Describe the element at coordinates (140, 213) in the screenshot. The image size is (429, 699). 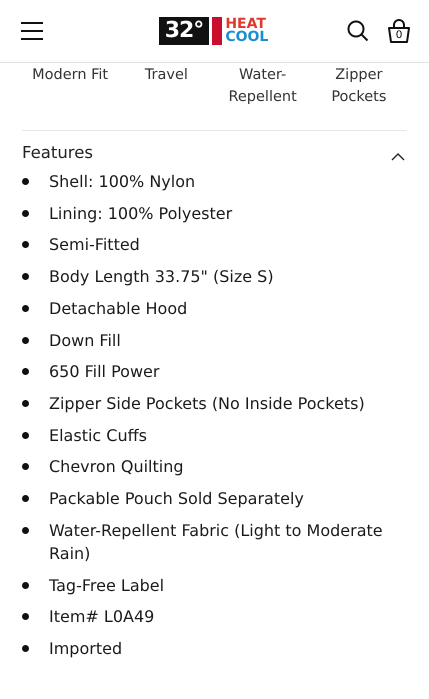
I see `feature-item: Lining: 100% Polyester` at that location.